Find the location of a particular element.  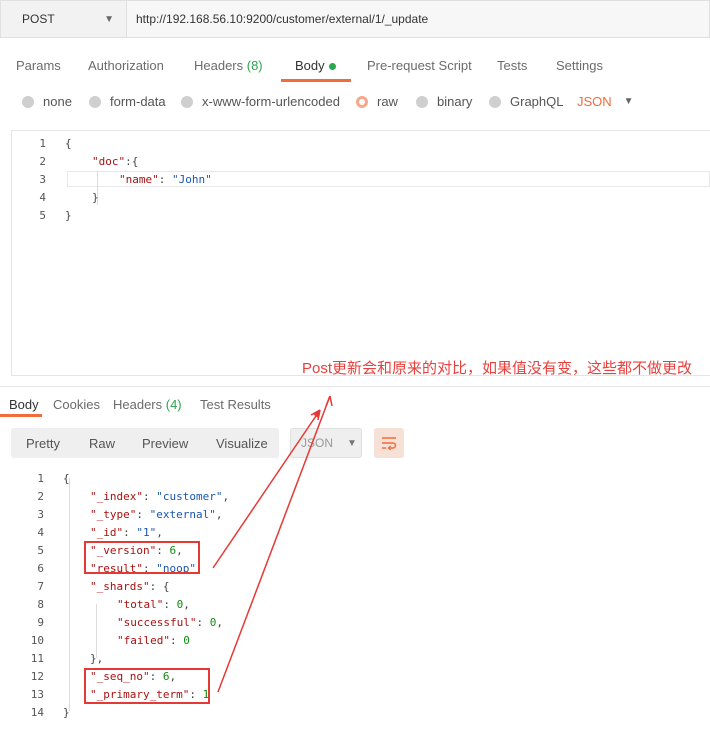

line-number: 13 is located at coordinates (37, 694).